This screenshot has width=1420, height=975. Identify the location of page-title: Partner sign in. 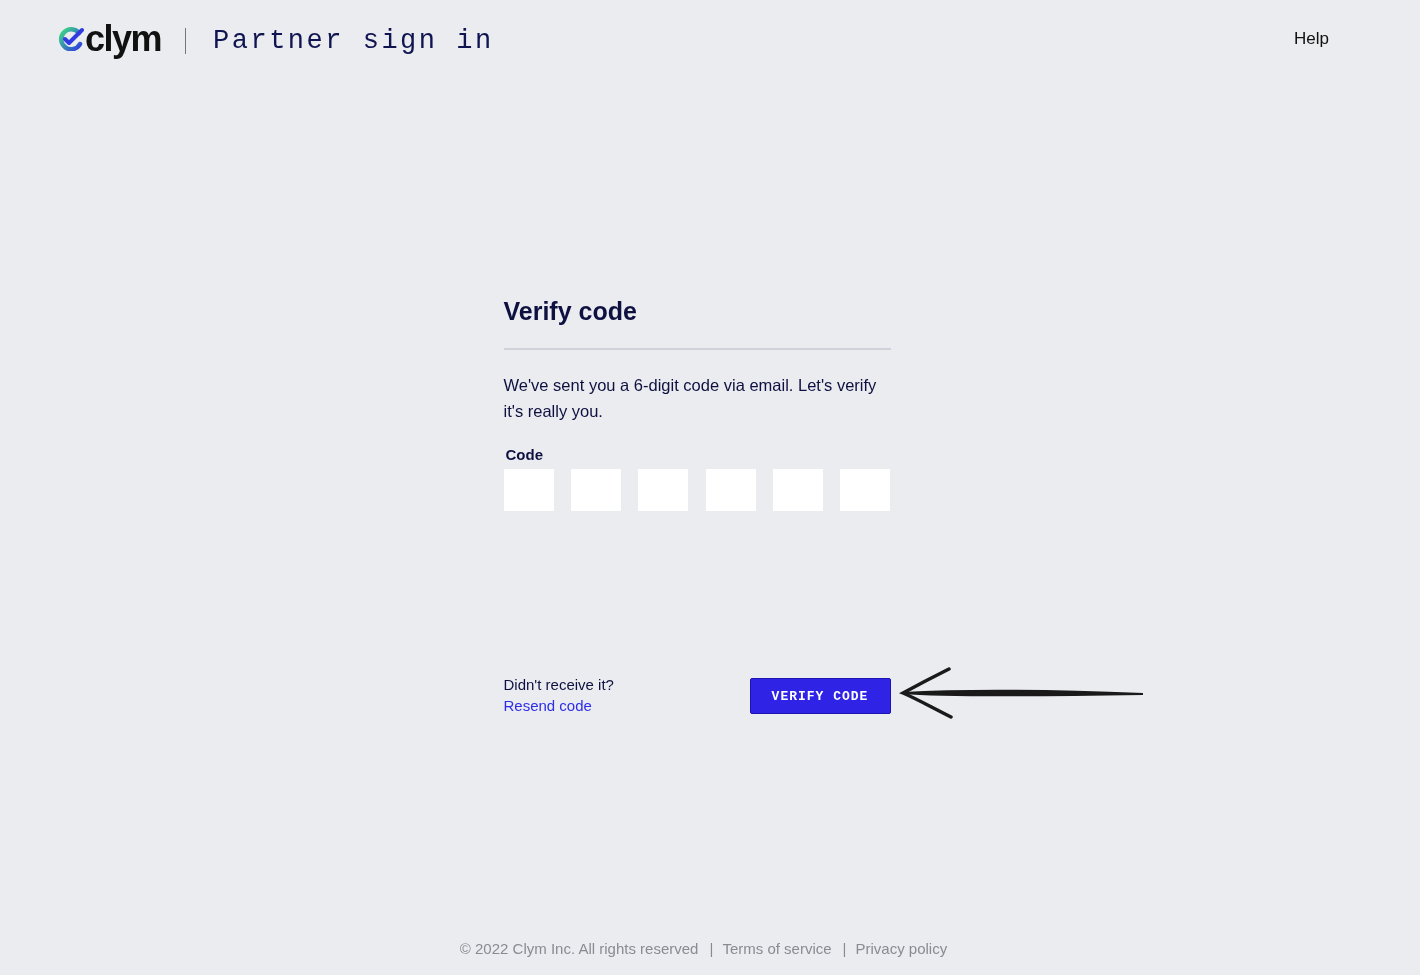
(353, 41).